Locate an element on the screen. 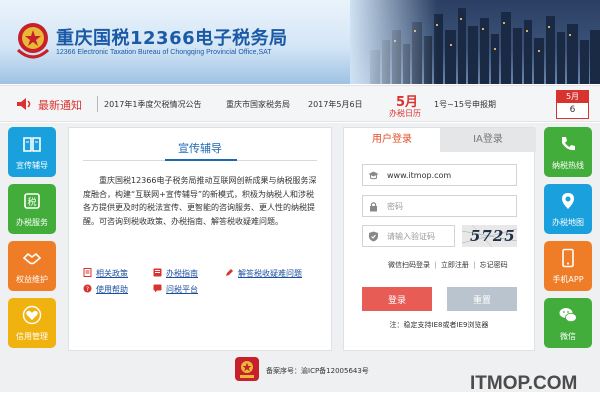 Image resolution: width=600 pixels, height=395 pixels. latest-notice-label: 最新通知 is located at coordinates (60, 105).